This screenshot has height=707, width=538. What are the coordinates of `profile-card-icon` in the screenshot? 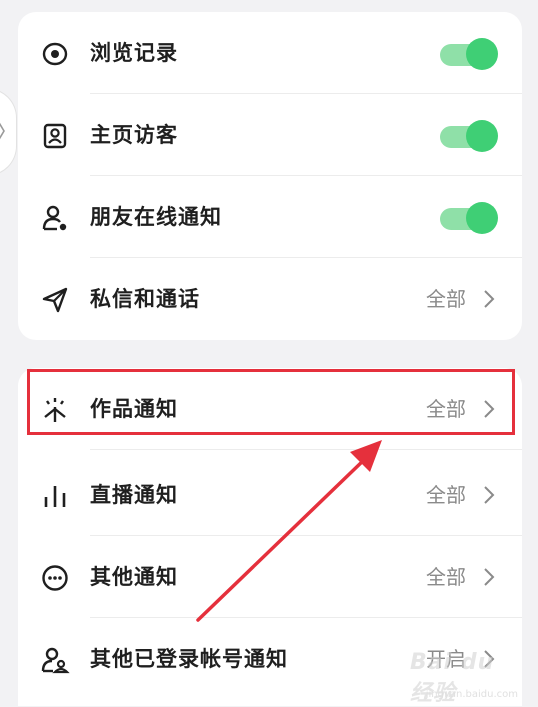 It's located at (55, 136).